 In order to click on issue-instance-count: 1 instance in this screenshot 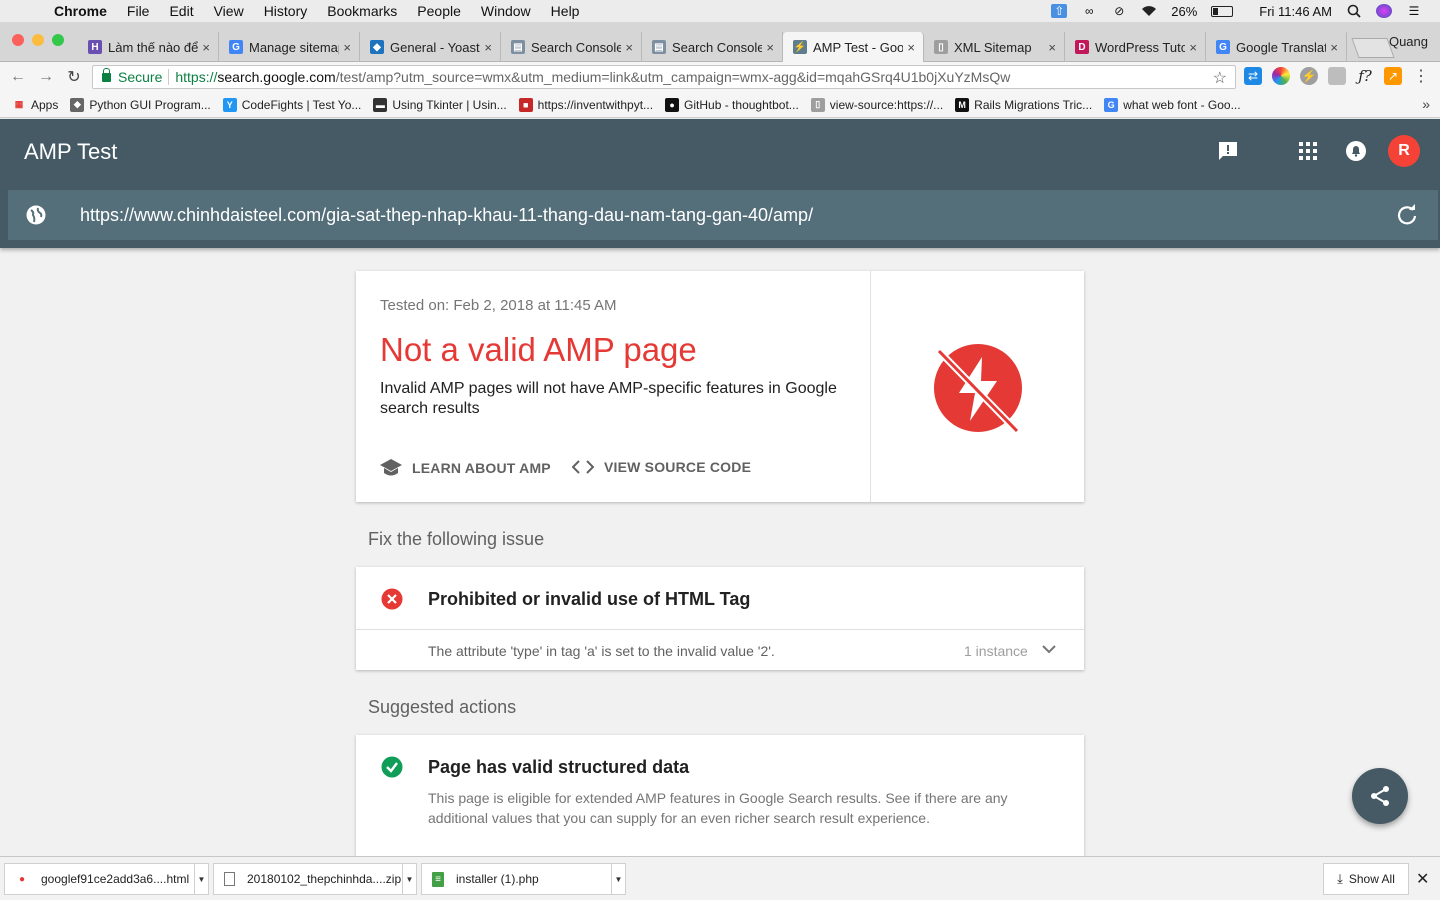, I will do `click(996, 651)`.